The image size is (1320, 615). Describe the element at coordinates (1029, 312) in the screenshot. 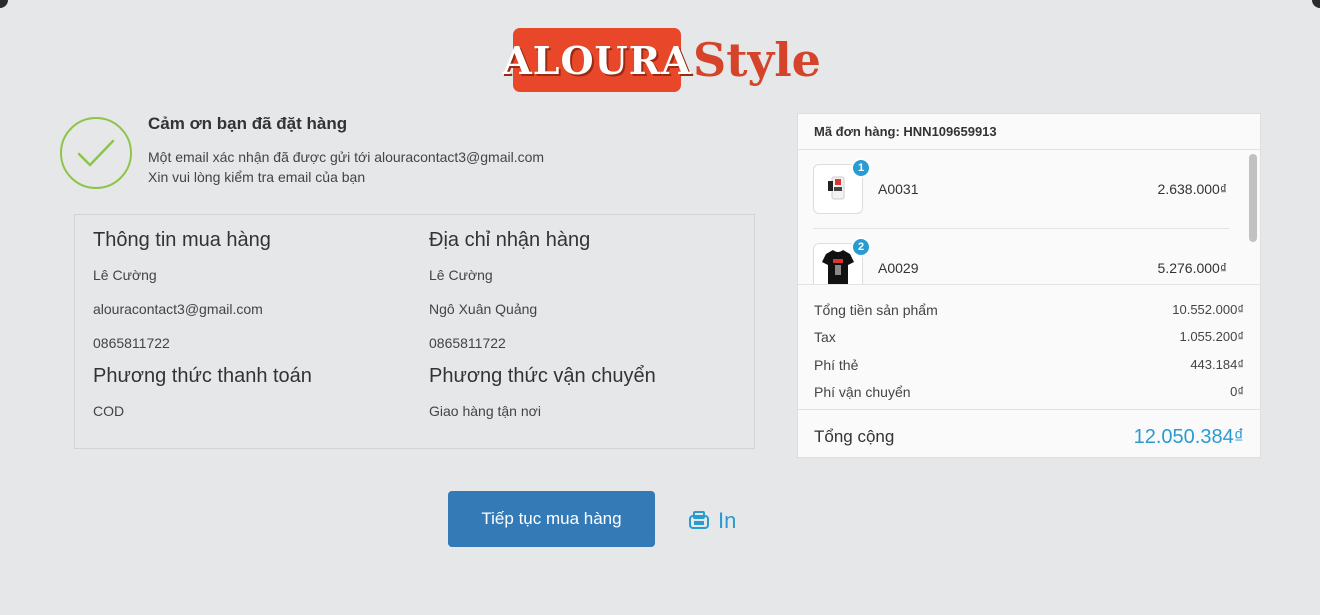

I see `subtotal-row: Tổng tiền sản phẩm 10.552.000₫` at that location.